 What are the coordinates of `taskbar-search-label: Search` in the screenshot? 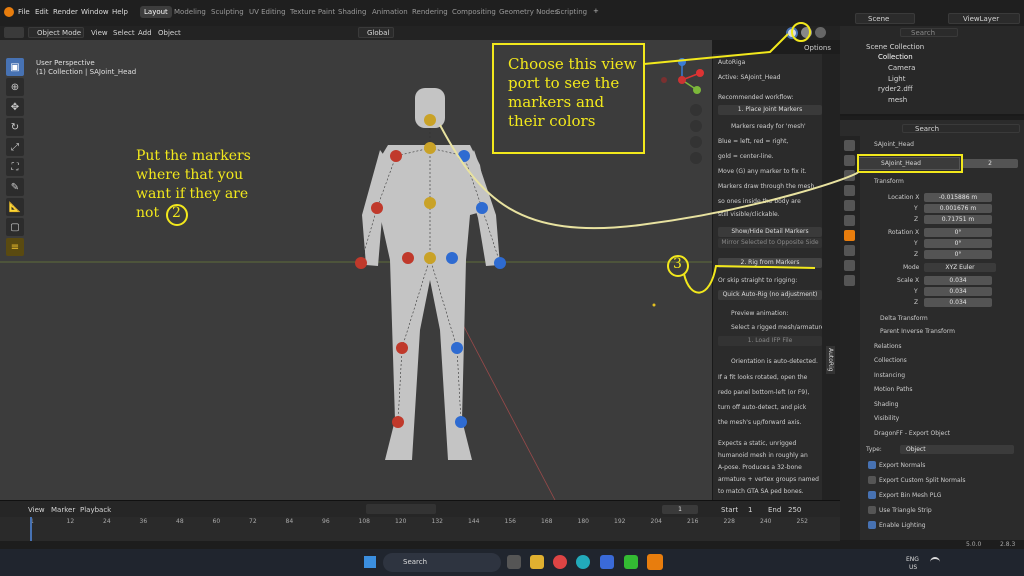 It's located at (415, 562).